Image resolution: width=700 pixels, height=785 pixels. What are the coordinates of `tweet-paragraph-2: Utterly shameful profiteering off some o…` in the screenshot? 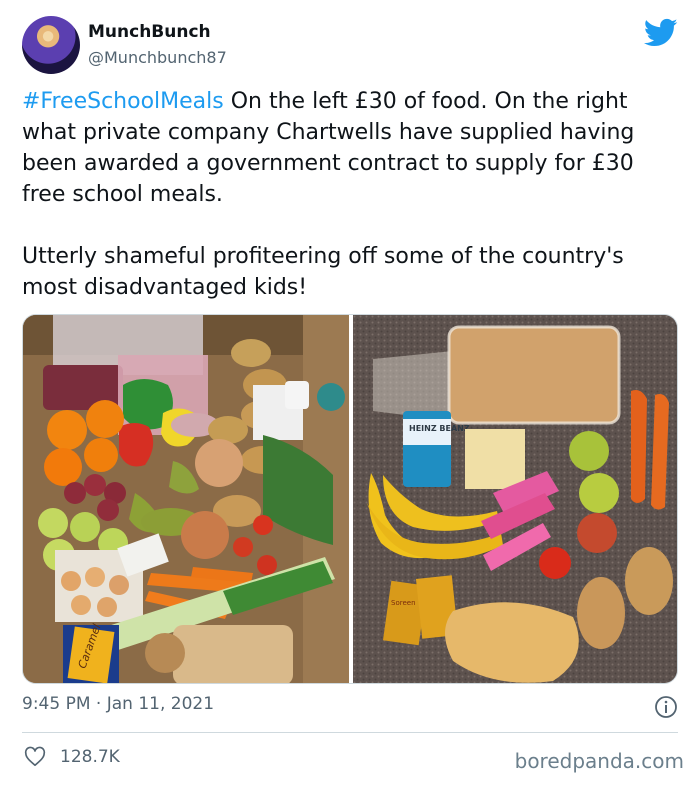 It's located at (323, 272).